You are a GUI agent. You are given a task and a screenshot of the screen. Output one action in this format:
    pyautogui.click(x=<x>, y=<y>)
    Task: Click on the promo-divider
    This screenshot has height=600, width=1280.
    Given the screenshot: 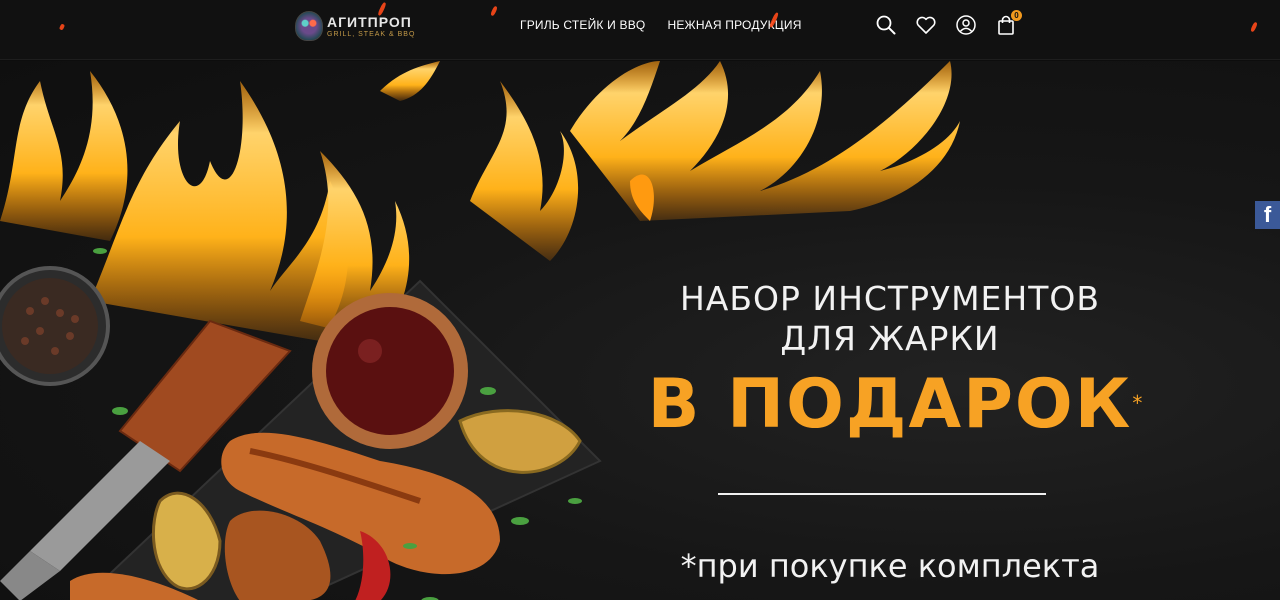 What is the action you would take?
    pyautogui.click(x=882, y=494)
    